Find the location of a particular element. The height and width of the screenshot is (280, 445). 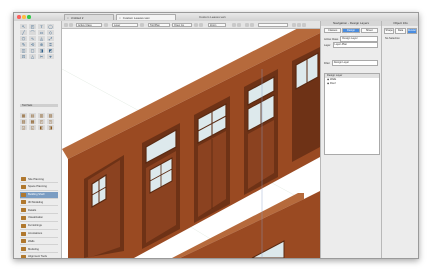

tool-set-item: Visualization is located at coordinates (39, 218).